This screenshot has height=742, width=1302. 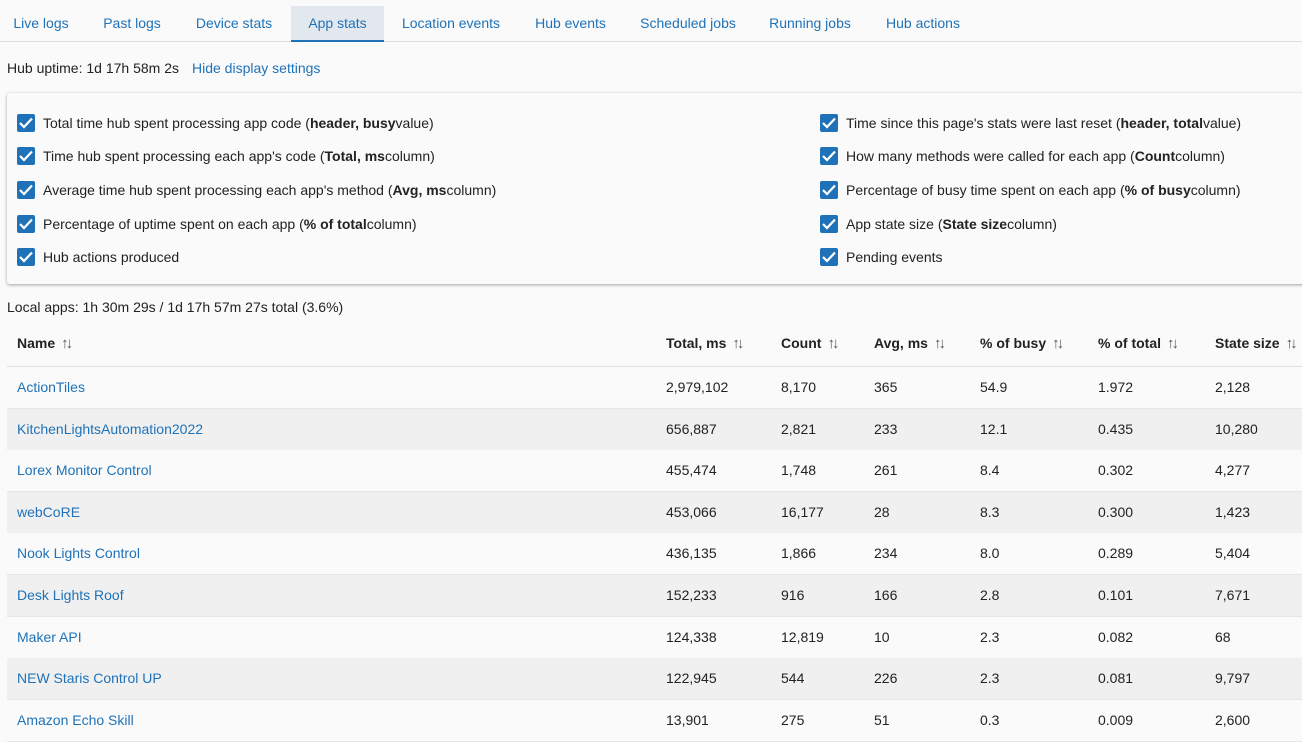 What do you see at coordinates (994, 387) in the screenshot?
I see `pct-busy-cell: 54.9` at bounding box center [994, 387].